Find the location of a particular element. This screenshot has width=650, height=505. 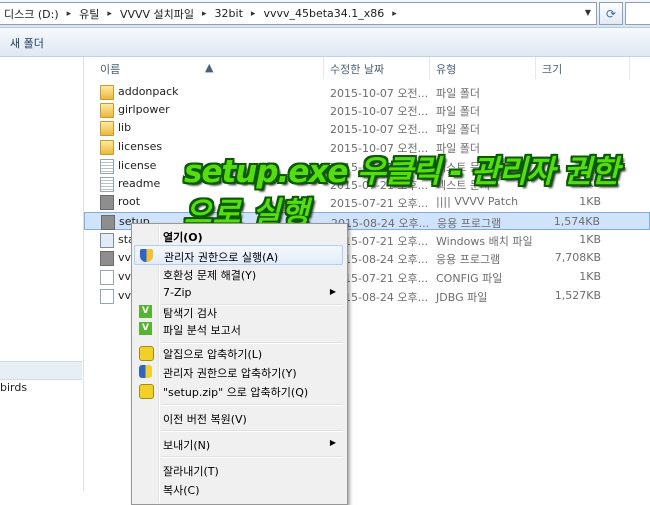

file-row: girlpower 2015-10-07 오전... 파일 폴더 is located at coordinates (367, 110).